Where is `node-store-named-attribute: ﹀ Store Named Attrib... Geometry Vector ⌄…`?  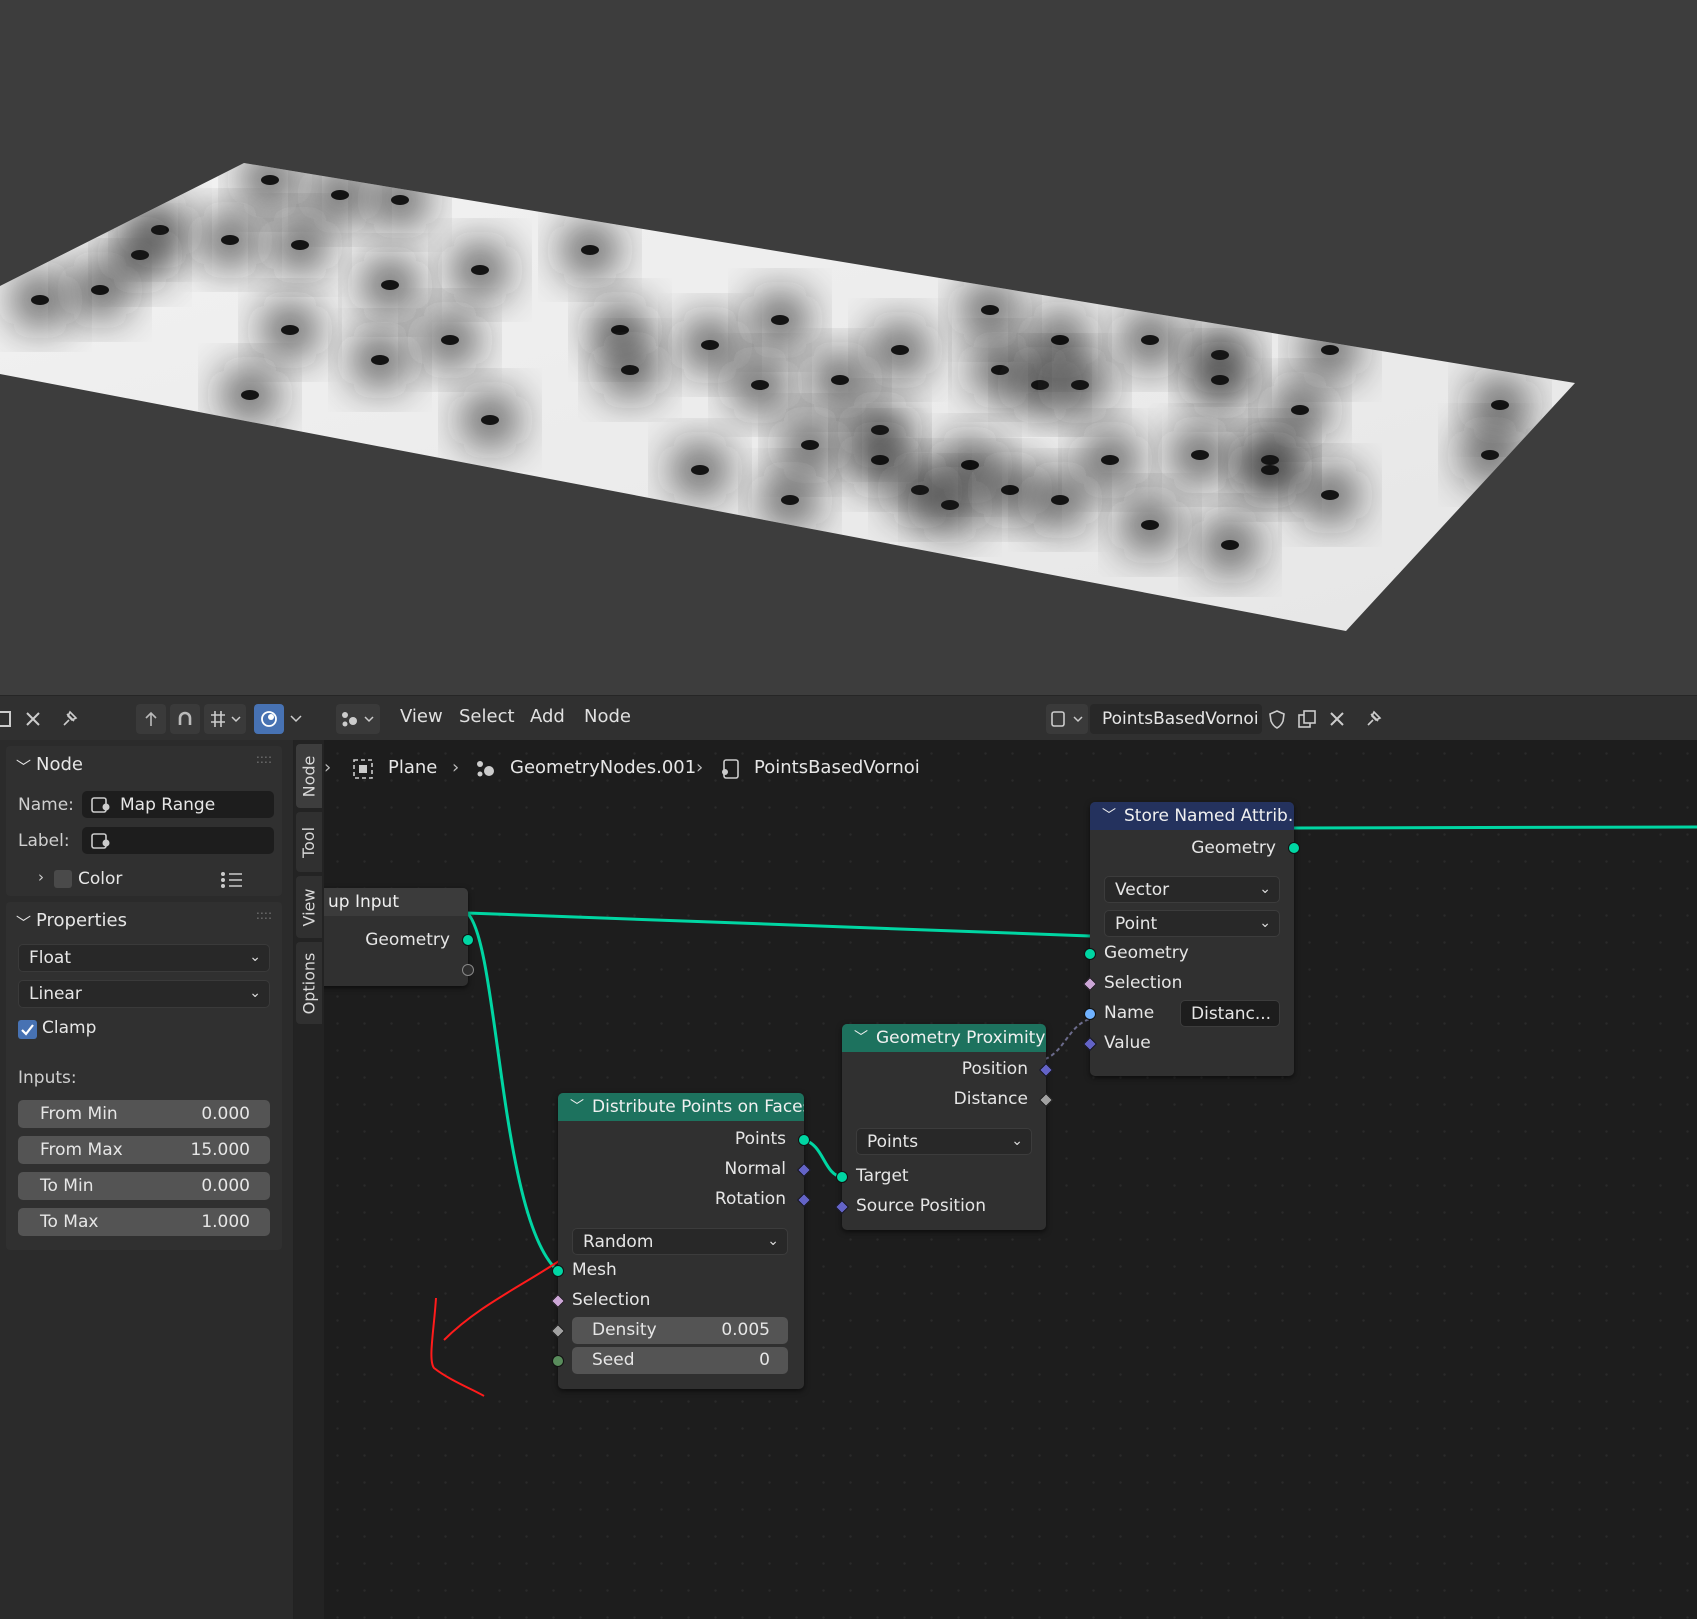 node-store-named-attribute: ﹀ Store Named Attrib... Geometry Vector ⌄… is located at coordinates (1191, 939).